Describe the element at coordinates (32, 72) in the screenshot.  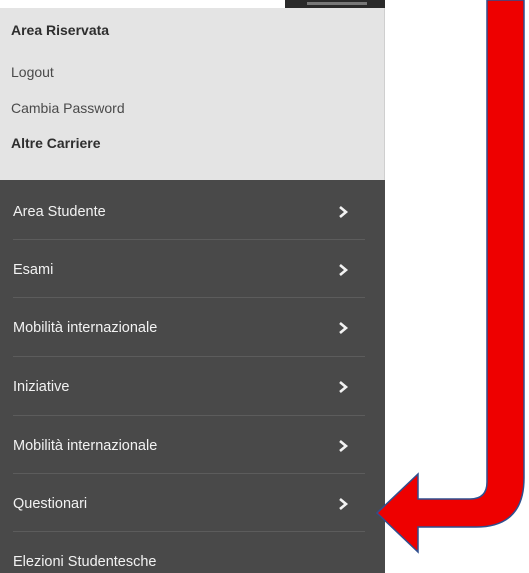
I see `logout-link: Logout` at that location.